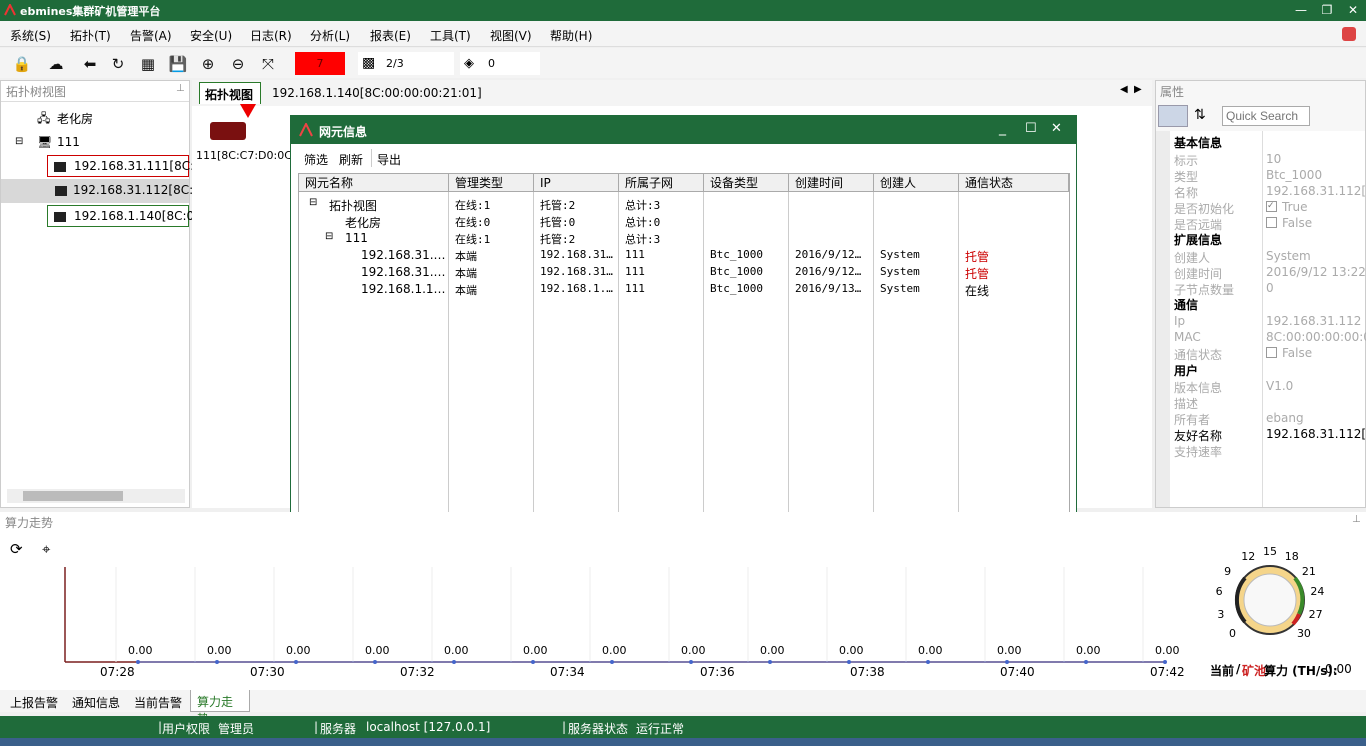 The height and width of the screenshot is (746, 1366). What do you see at coordinates (1138, 89) in the screenshot?
I see `tab-scroll-right-icon: ▶` at bounding box center [1138, 89].